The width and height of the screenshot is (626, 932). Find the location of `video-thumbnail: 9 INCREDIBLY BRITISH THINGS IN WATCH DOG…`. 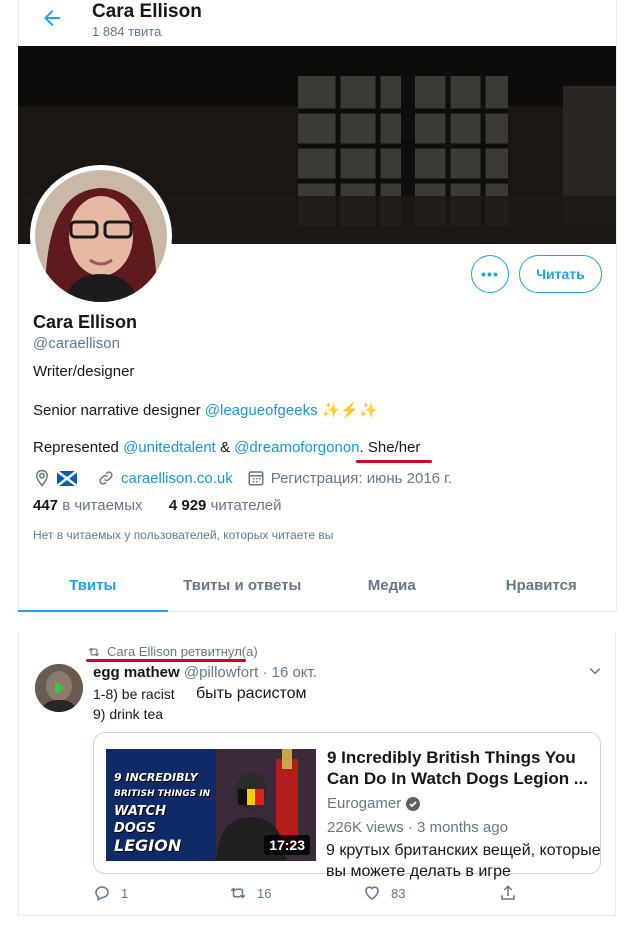

video-thumbnail: 9 INCREDIBLY BRITISH THINGS IN WATCH DOG… is located at coordinates (211, 805).